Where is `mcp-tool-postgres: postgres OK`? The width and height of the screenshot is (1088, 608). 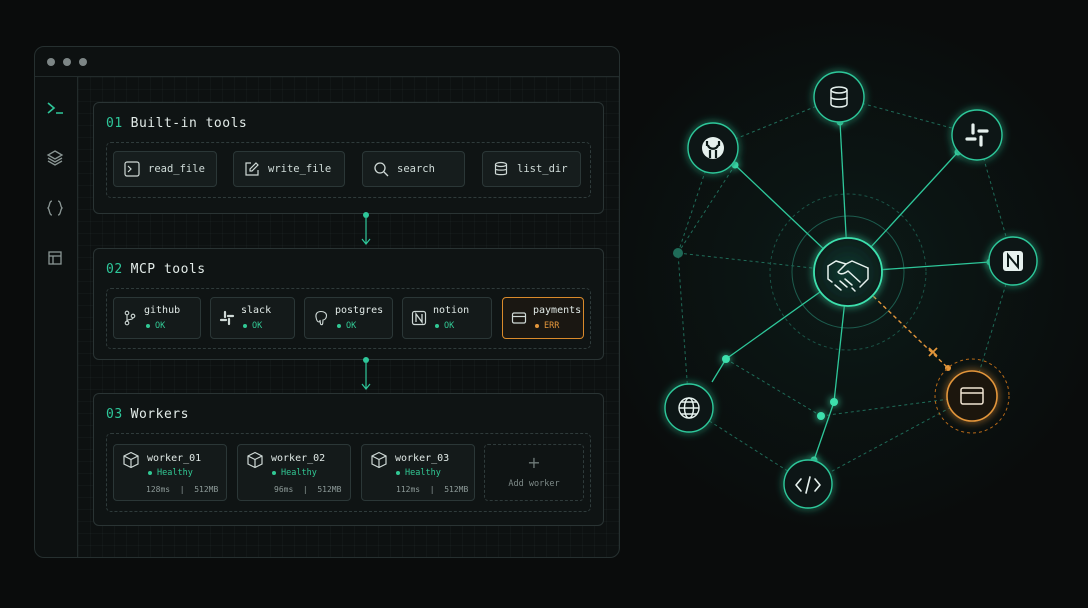
mcp-tool-postgres: postgres OK is located at coordinates (348, 318).